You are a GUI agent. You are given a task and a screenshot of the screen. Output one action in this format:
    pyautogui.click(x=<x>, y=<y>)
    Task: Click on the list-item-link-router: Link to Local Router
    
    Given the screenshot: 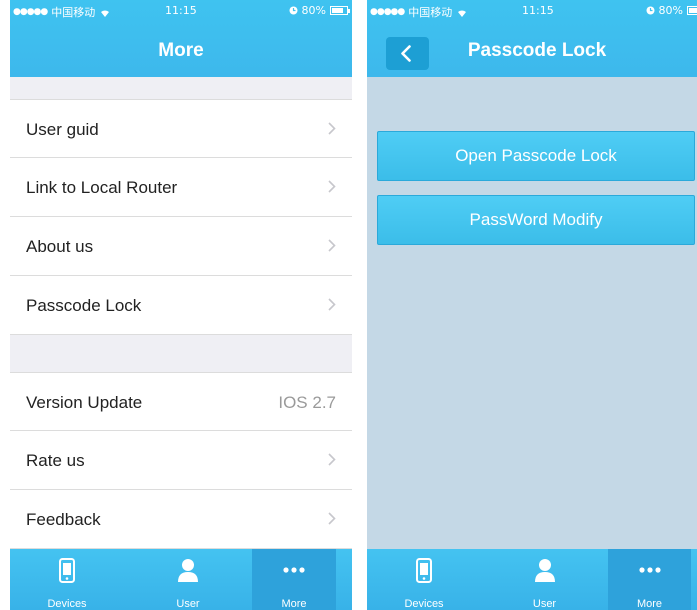 What is the action you would take?
    pyautogui.click(x=181, y=187)
    